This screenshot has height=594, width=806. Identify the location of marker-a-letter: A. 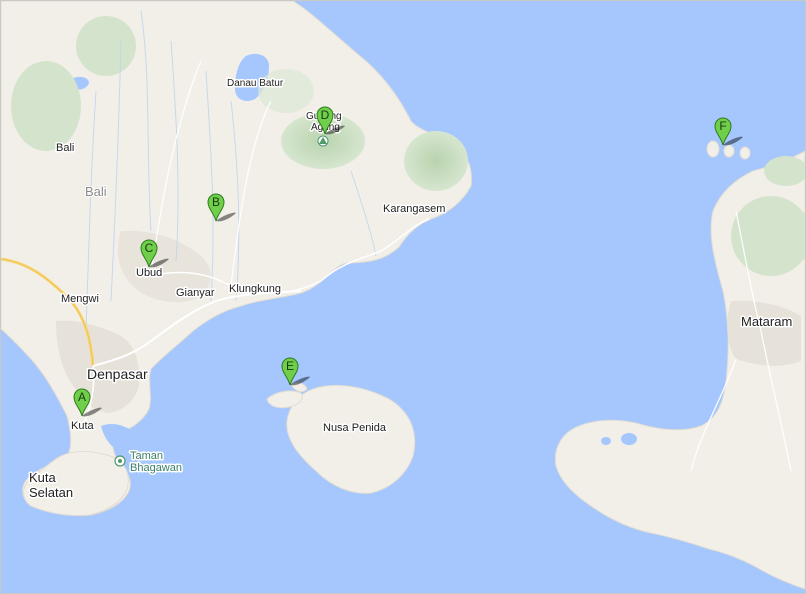
(82, 397).